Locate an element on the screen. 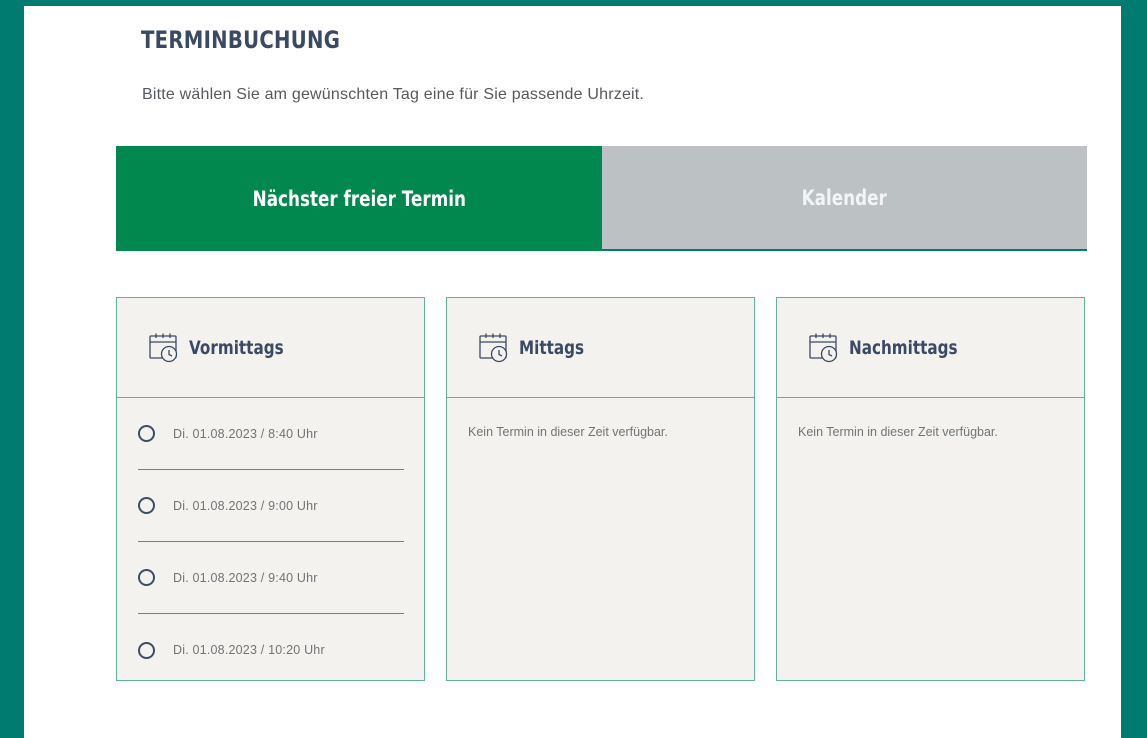 The image size is (1147, 738). page-title: TERMINBUCHUNG is located at coordinates (241, 40).